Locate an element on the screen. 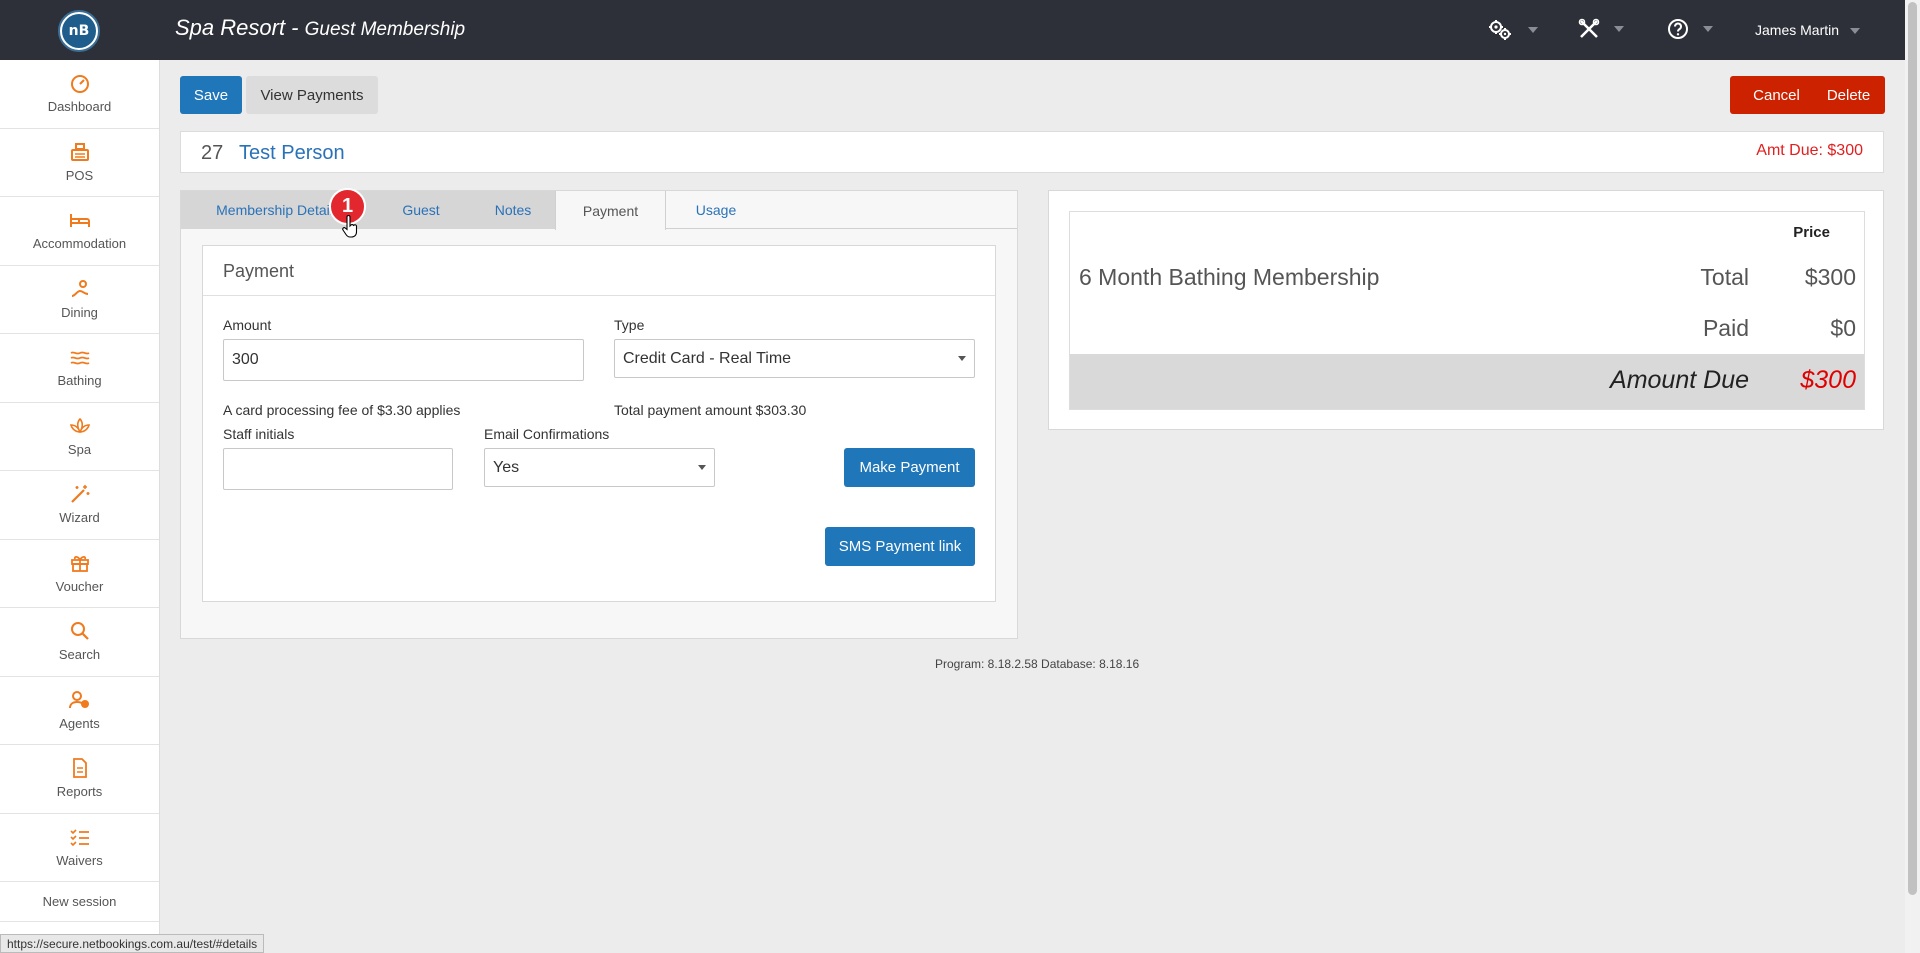 This screenshot has height=953, width=1920. new-session-link: New session is located at coordinates (79, 902).